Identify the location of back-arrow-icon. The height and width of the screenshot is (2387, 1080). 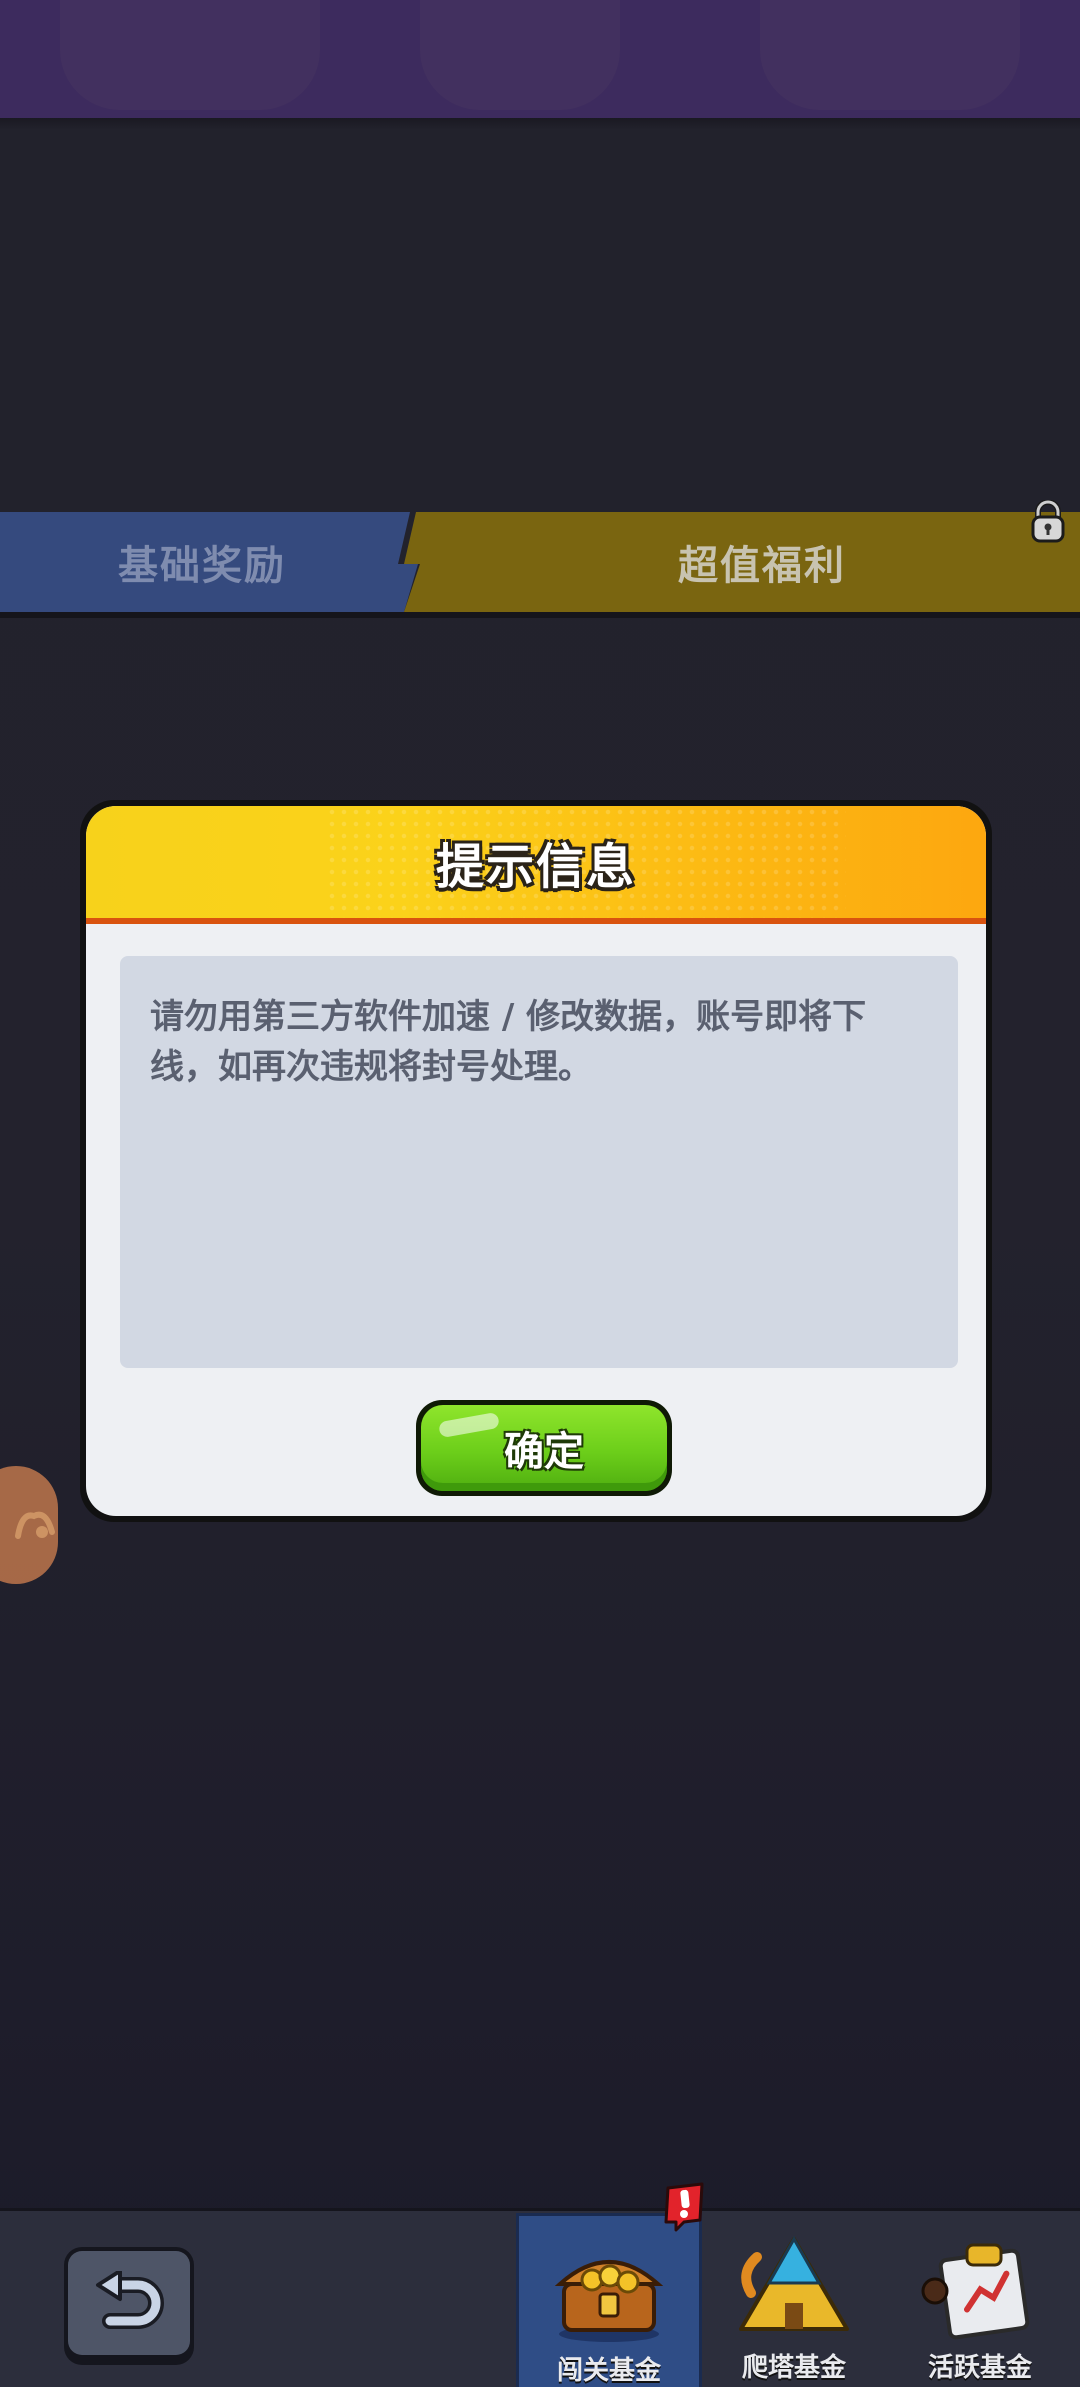
(130, 2300).